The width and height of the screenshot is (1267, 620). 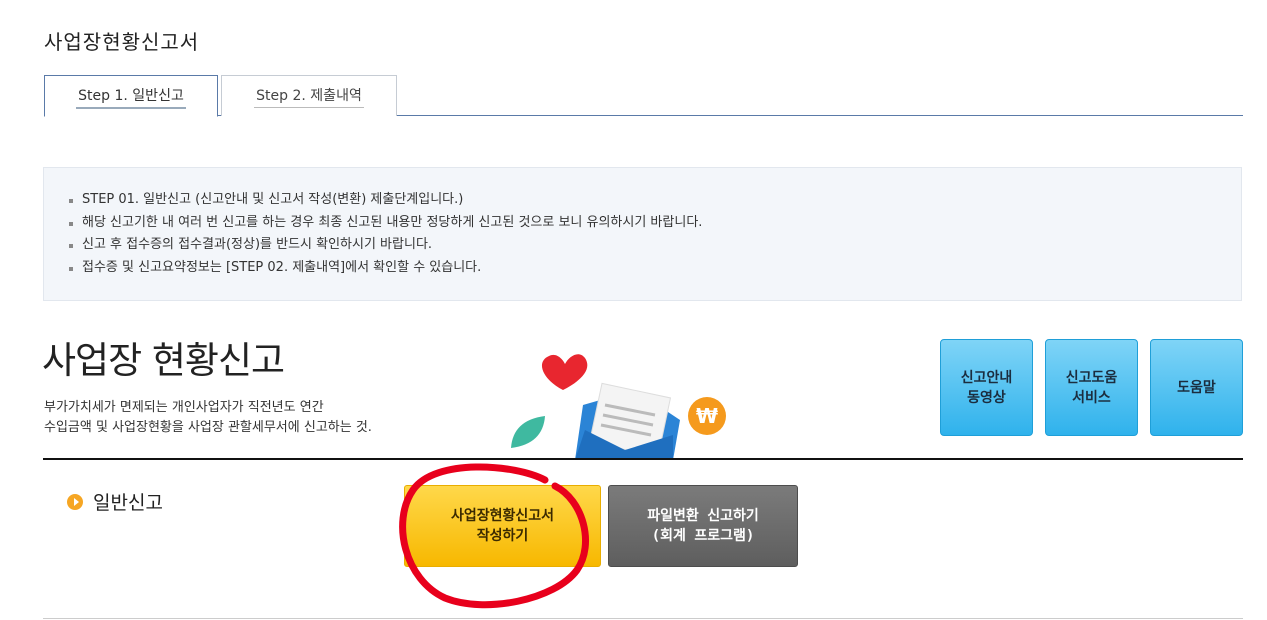 What do you see at coordinates (703, 526) in the screenshot?
I see `file-convert-filing-button: 파일변환 신고하기 (회계 프로그램)` at bounding box center [703, 526].